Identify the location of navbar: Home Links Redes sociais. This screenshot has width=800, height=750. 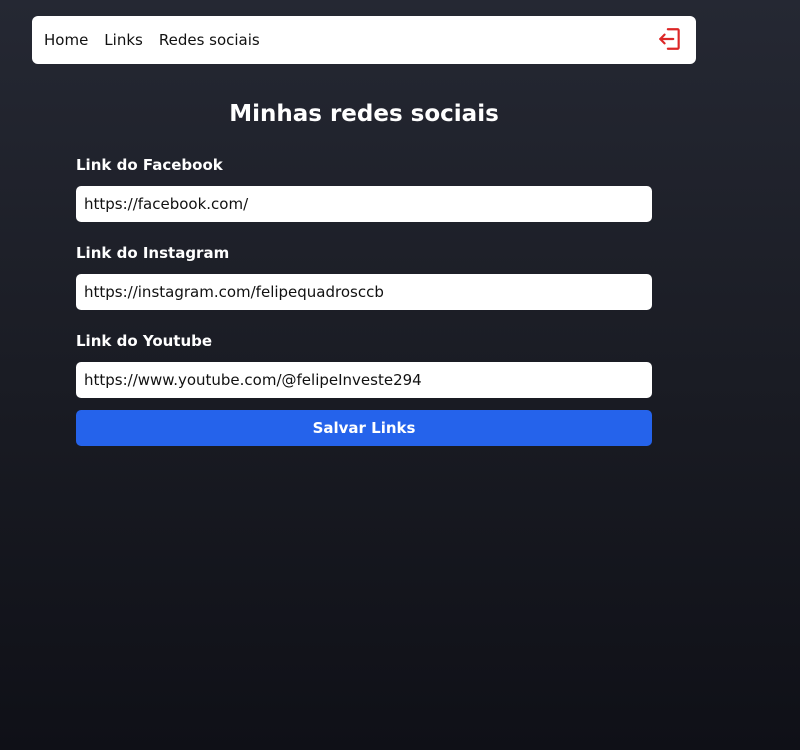
(364, 40).